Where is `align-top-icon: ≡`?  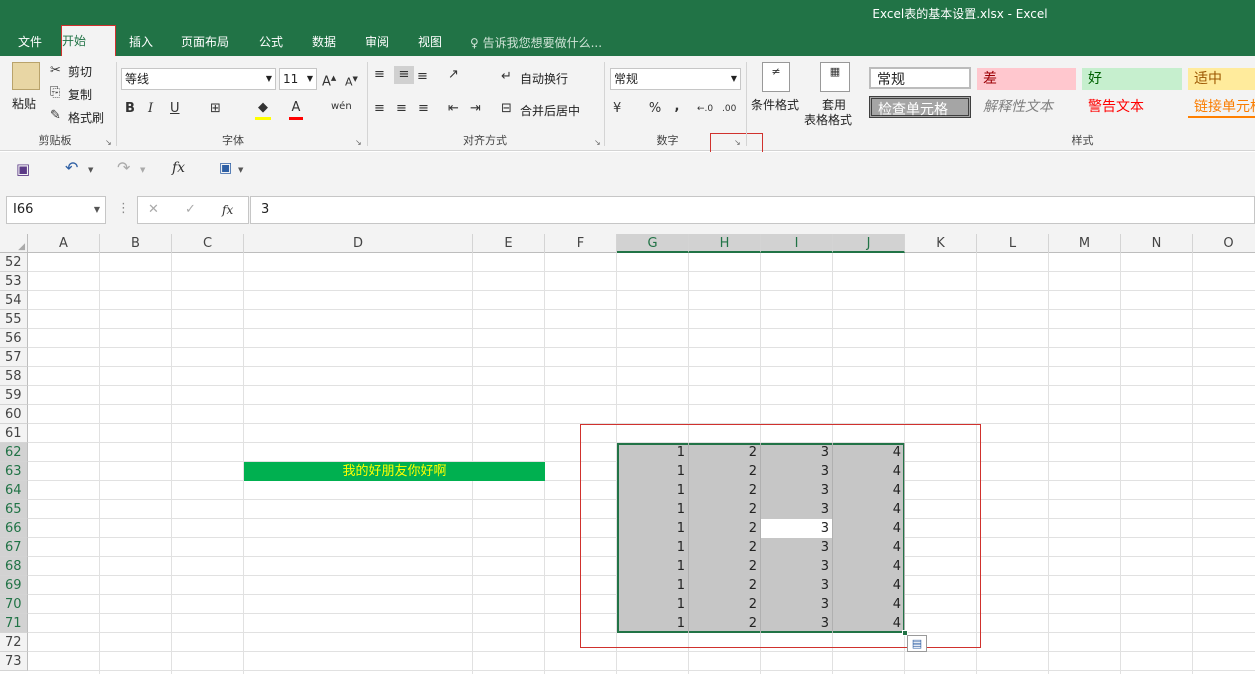 align-top-icon: ≡ is located at coordinates (379, 75).